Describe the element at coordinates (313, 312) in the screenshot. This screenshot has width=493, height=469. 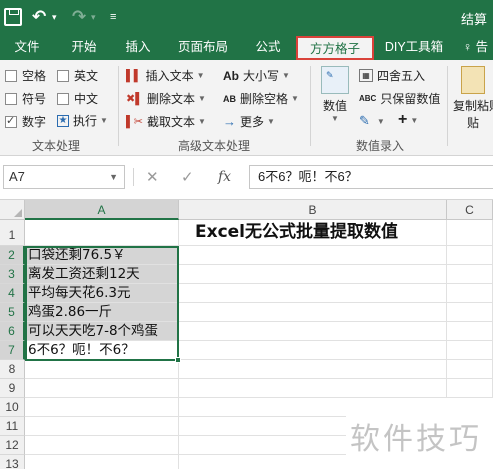
I see `cell-b5` at that location.